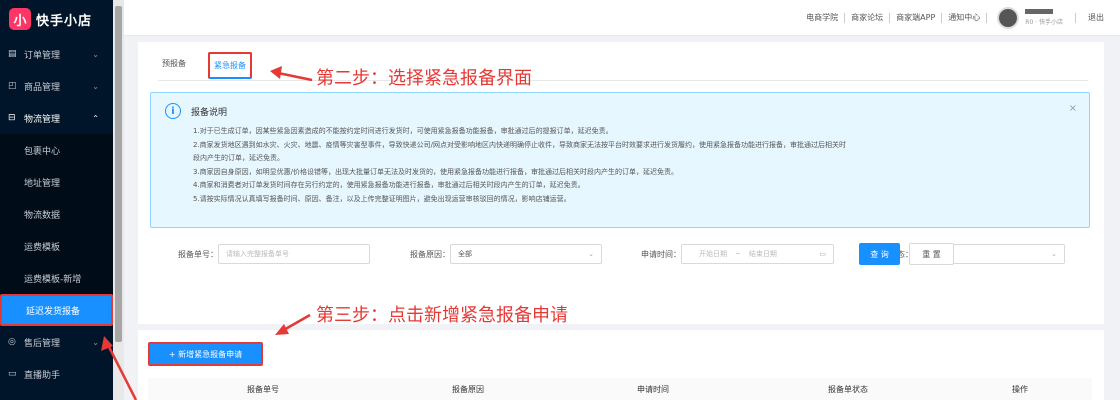 The image size is (1120, 400). Describe the element at coordinates (276, 72) in the screenshot. I see `step2-arrow-head` at that location.